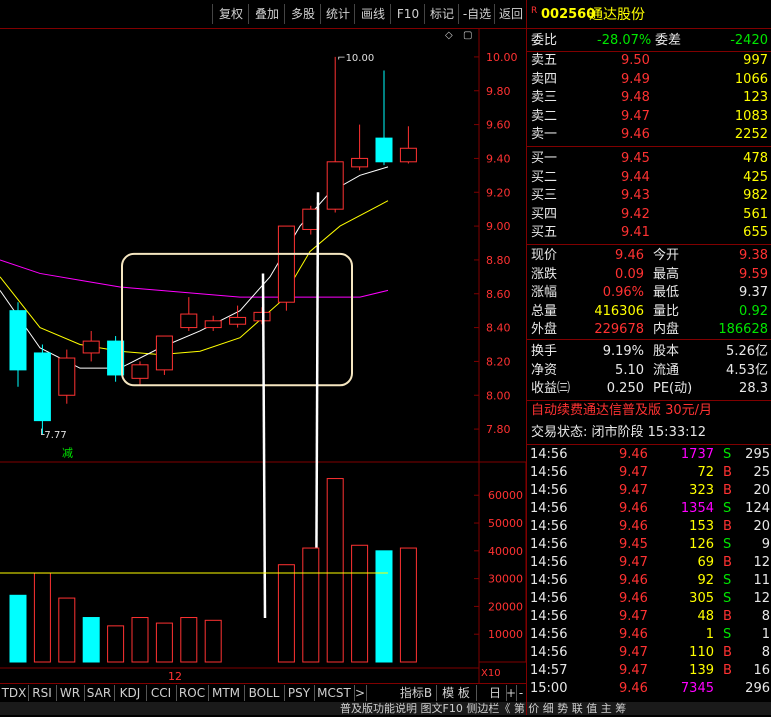 This screenshot has width=771, height=717. What do you see at coordinates (635, 195) in the screenshot?
I see `bid-price: 9.43` at bounding box center [635, 195].